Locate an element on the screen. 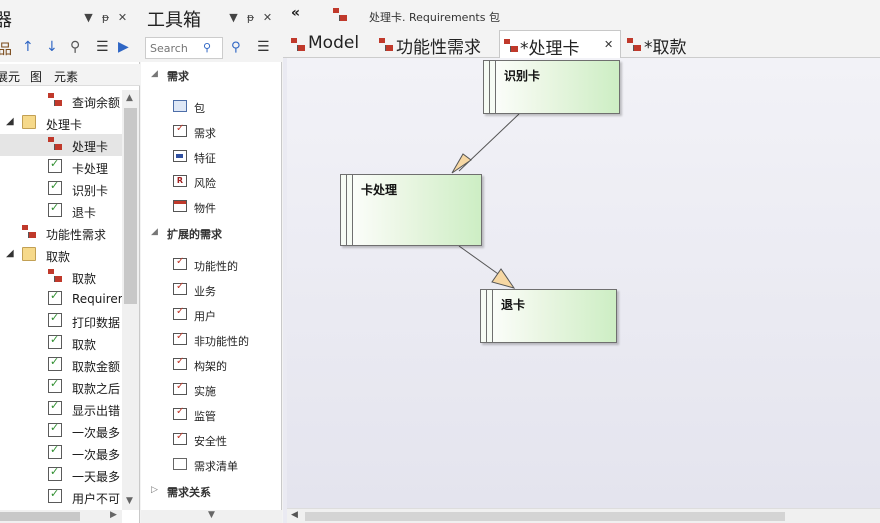  toolbox-item: 用户 is located at coordinates (225, 315).